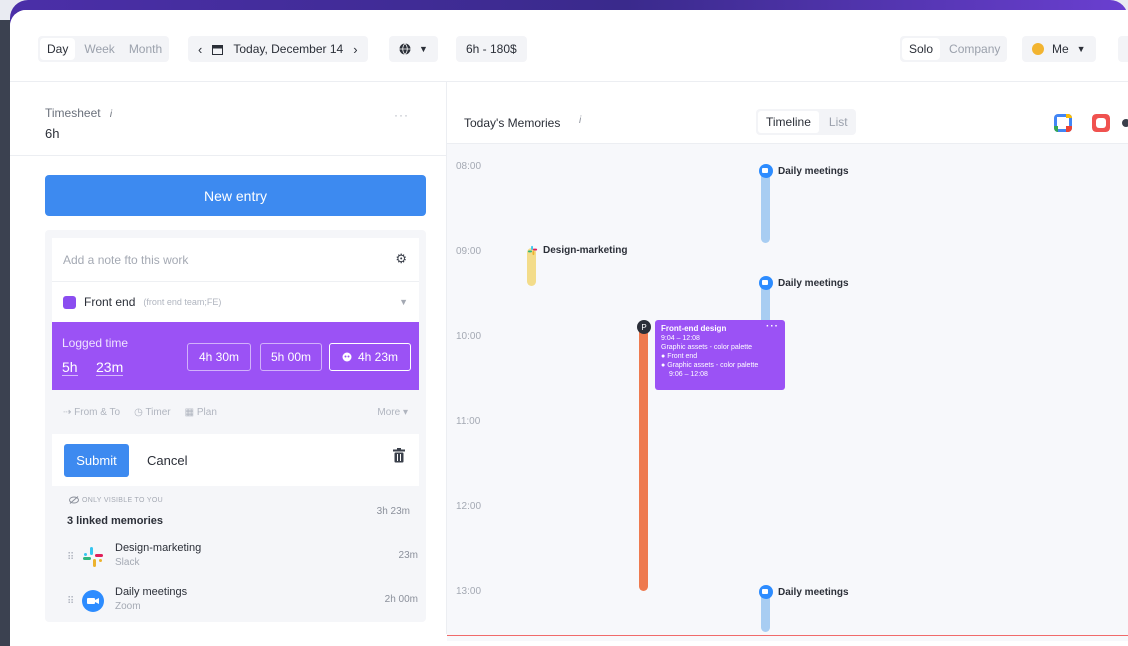  What do you see at coordinates (235, 195) in the screenshot?
I see `new-entry-button: New entry` at bounding box center [235, 195].